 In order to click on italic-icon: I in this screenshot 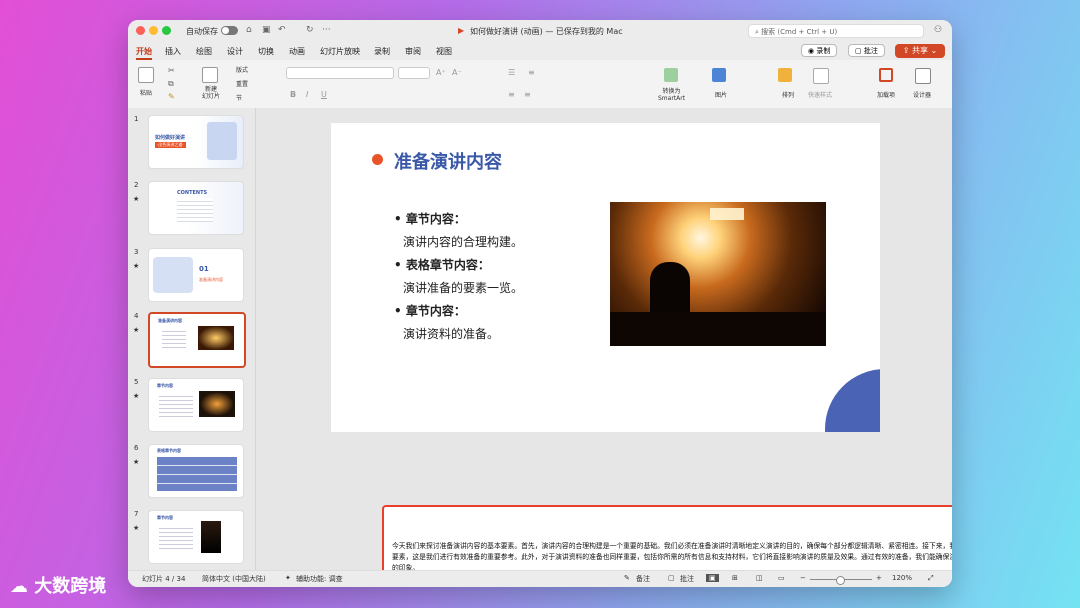, I will do `click(307, 94)`.